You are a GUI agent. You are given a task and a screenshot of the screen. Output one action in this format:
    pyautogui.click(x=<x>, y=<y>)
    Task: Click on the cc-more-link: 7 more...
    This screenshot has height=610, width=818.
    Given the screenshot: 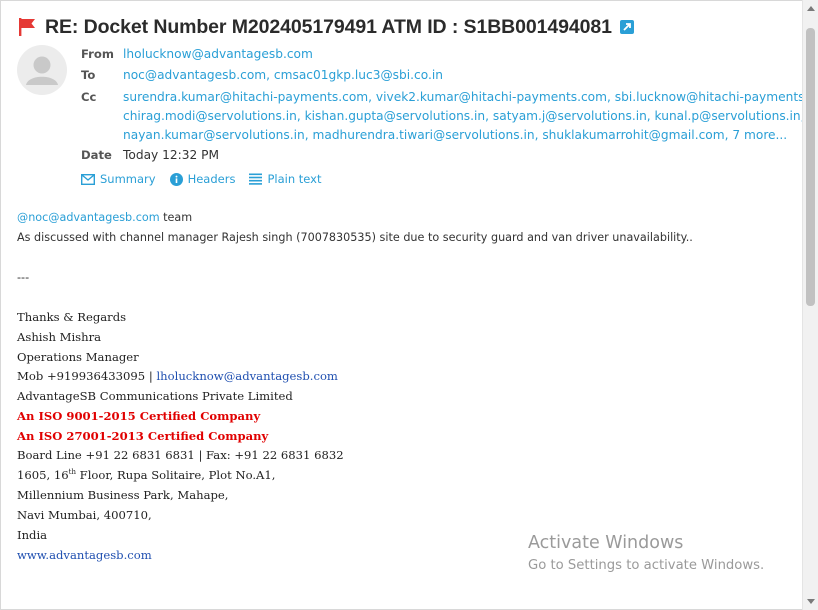 What is the action you would take?
    pyautogui.click(x=759, y=135)
    